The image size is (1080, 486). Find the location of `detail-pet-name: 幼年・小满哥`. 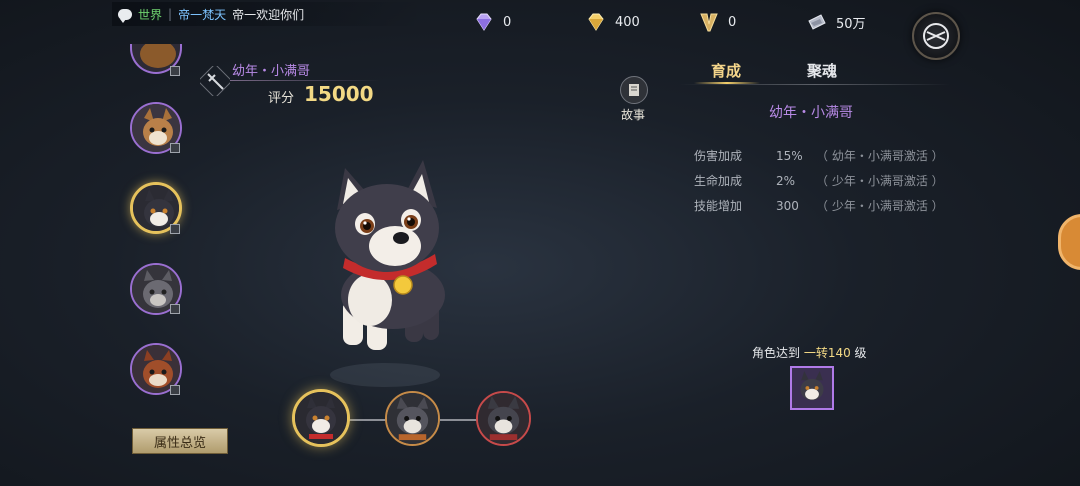

detail-pet-name: 幼年・小满哥 is located at coordinates (811, 113).